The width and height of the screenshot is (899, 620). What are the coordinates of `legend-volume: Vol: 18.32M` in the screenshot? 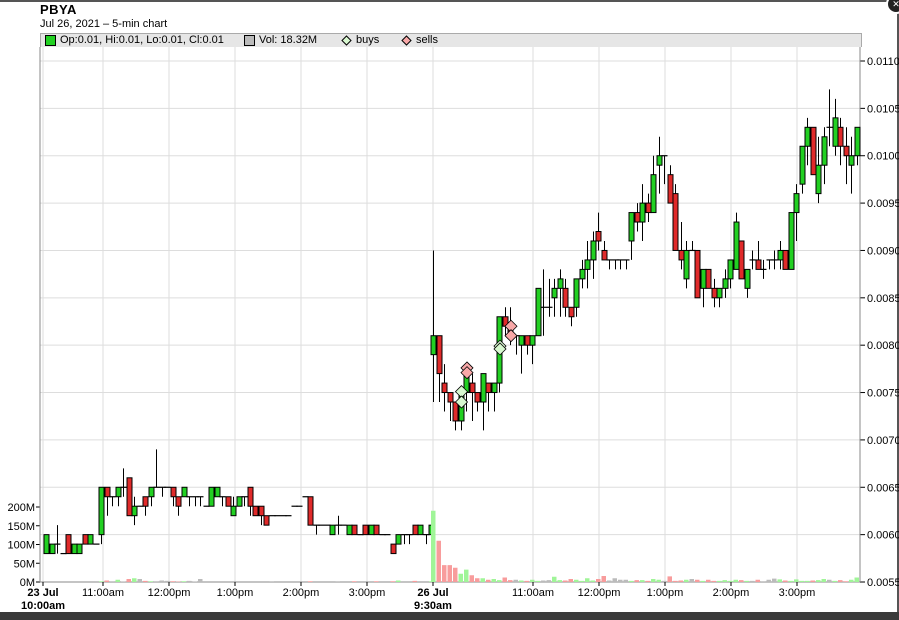 It's located at (280, 40).